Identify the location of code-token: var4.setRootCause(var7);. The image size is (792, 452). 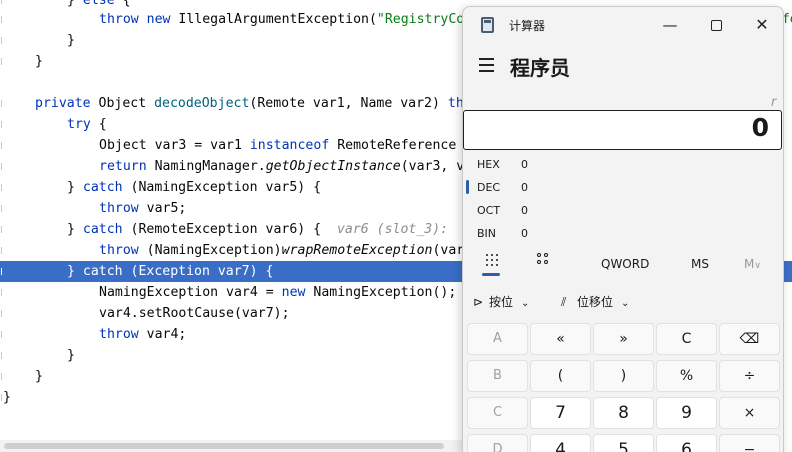
(194, 313).